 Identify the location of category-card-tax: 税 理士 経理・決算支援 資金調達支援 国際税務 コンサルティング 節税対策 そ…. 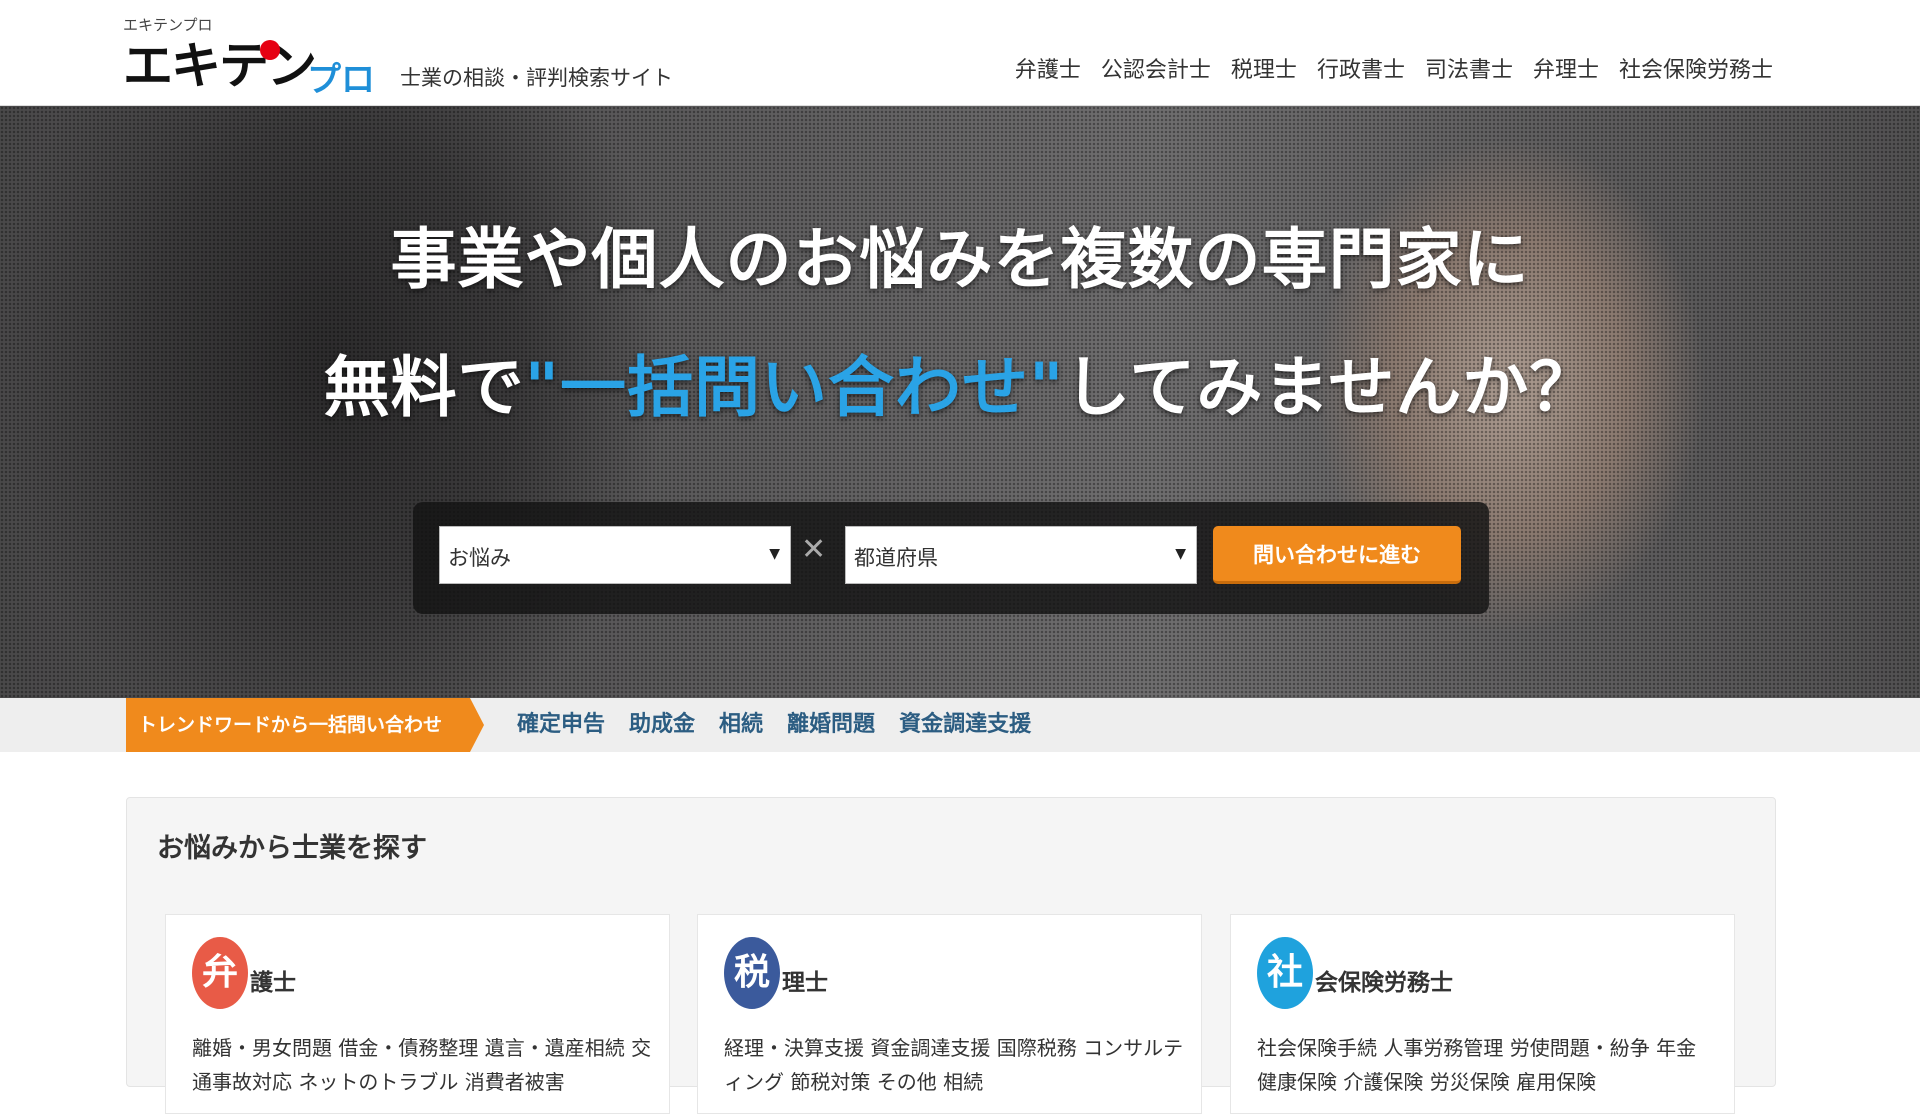
(949, 1014).